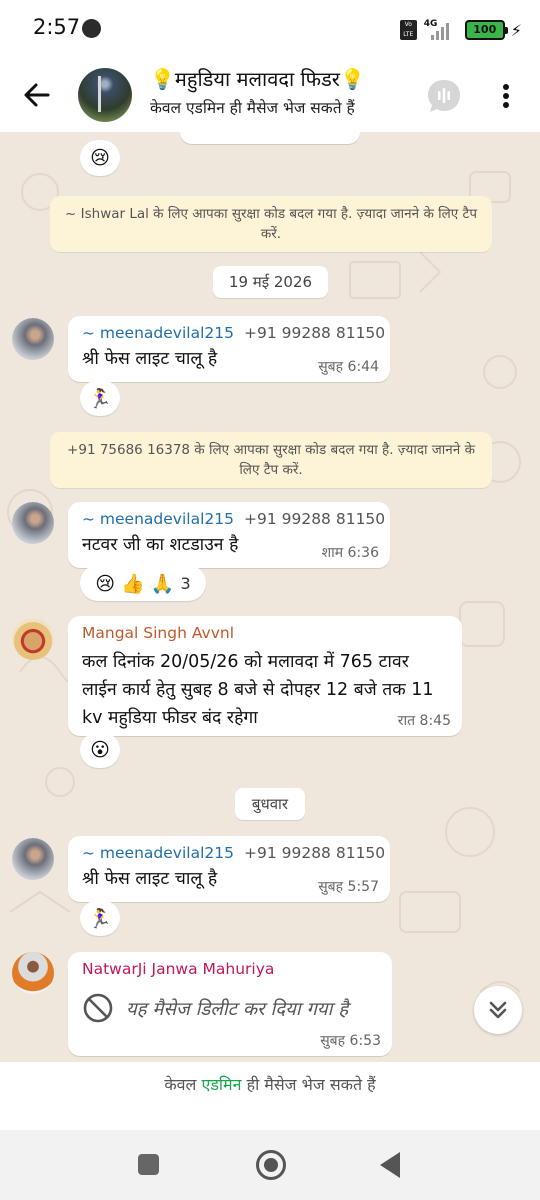  I want to click on reaction-emoji: 😮, so click(100, 750).